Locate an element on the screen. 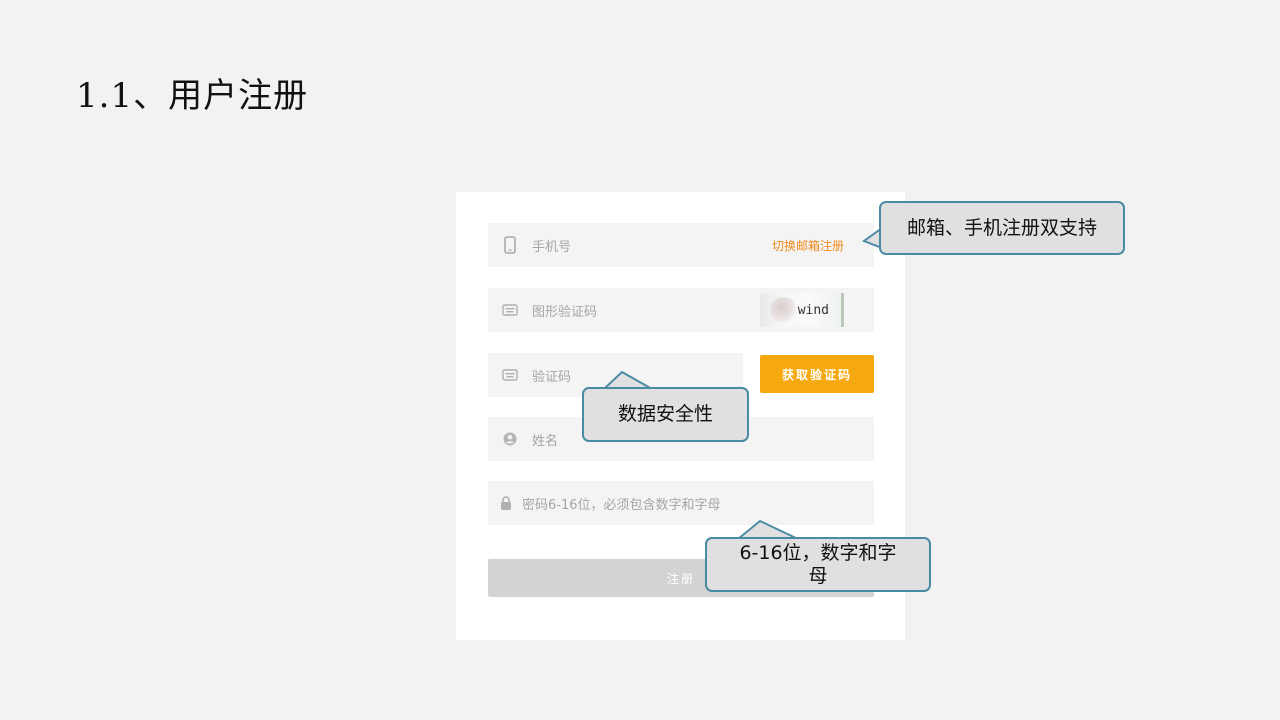  callout-data-security: 数据安全性 is located at coordinates (665, 414).